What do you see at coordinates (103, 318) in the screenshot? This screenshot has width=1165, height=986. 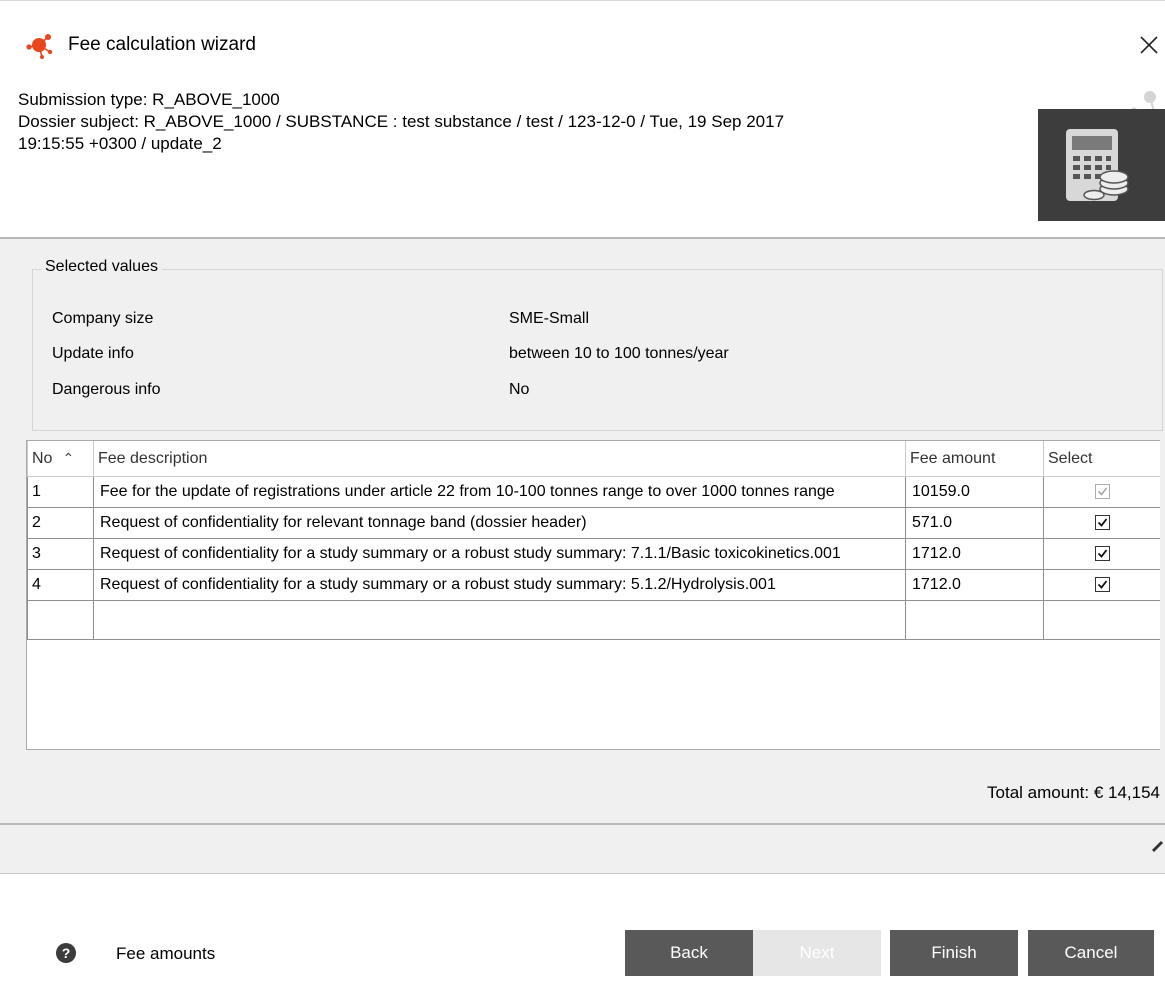 I see `company-size-label: Company size` at bounding box center [103, 318].